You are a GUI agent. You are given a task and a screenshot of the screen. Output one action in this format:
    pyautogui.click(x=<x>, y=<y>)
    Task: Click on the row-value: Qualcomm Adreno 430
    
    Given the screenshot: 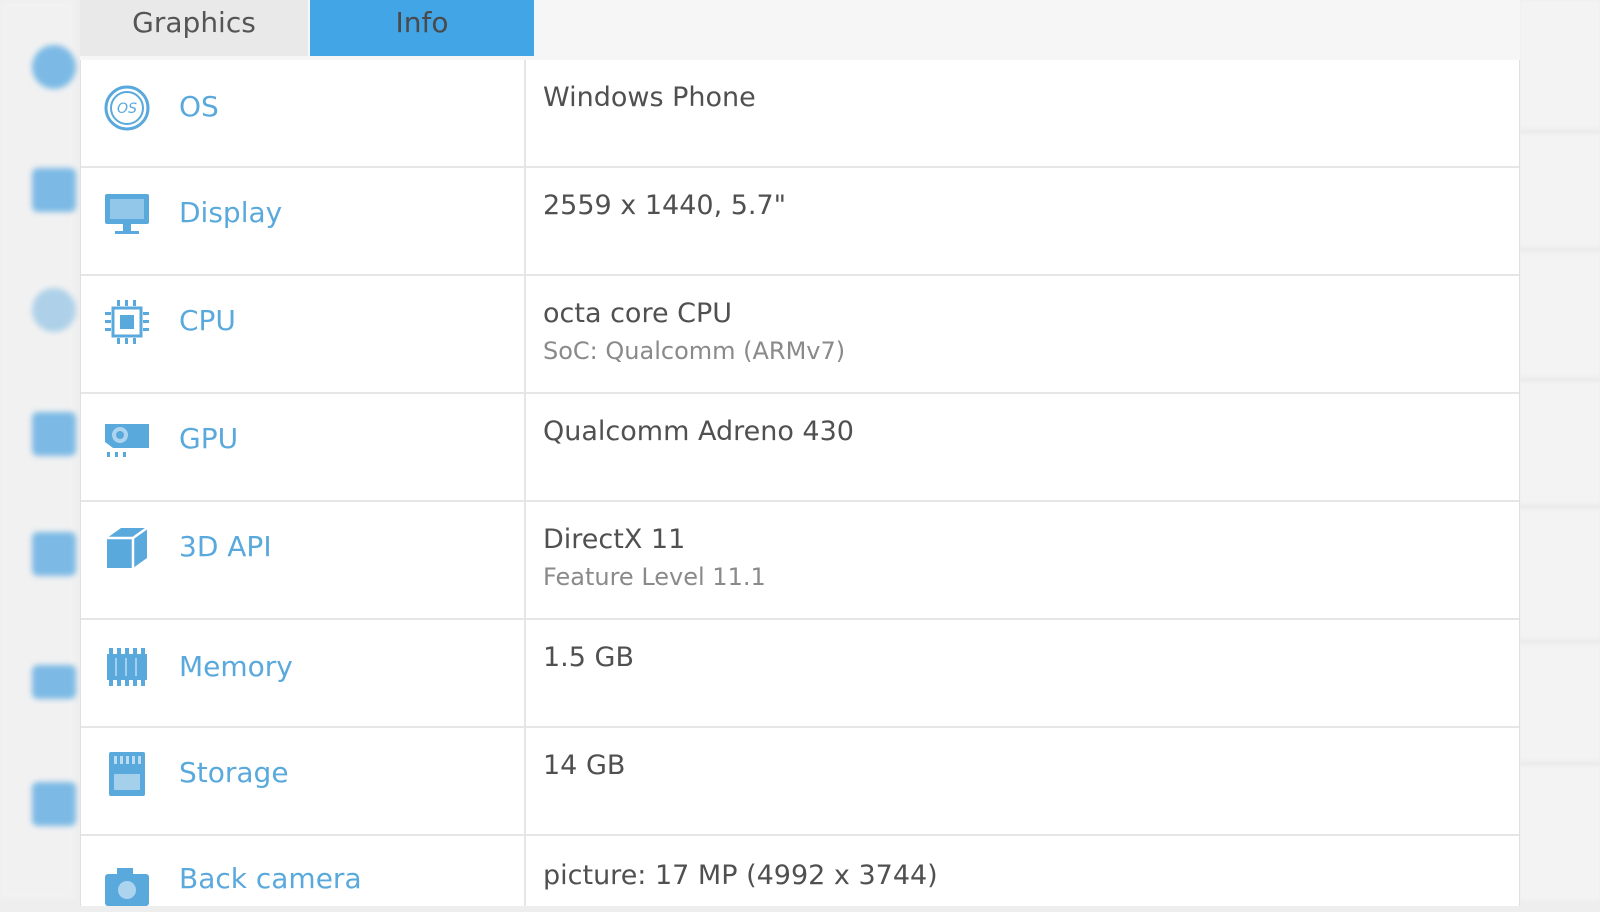 What is the action you would take?
    pyautogui.click(x=698, y=431)
    